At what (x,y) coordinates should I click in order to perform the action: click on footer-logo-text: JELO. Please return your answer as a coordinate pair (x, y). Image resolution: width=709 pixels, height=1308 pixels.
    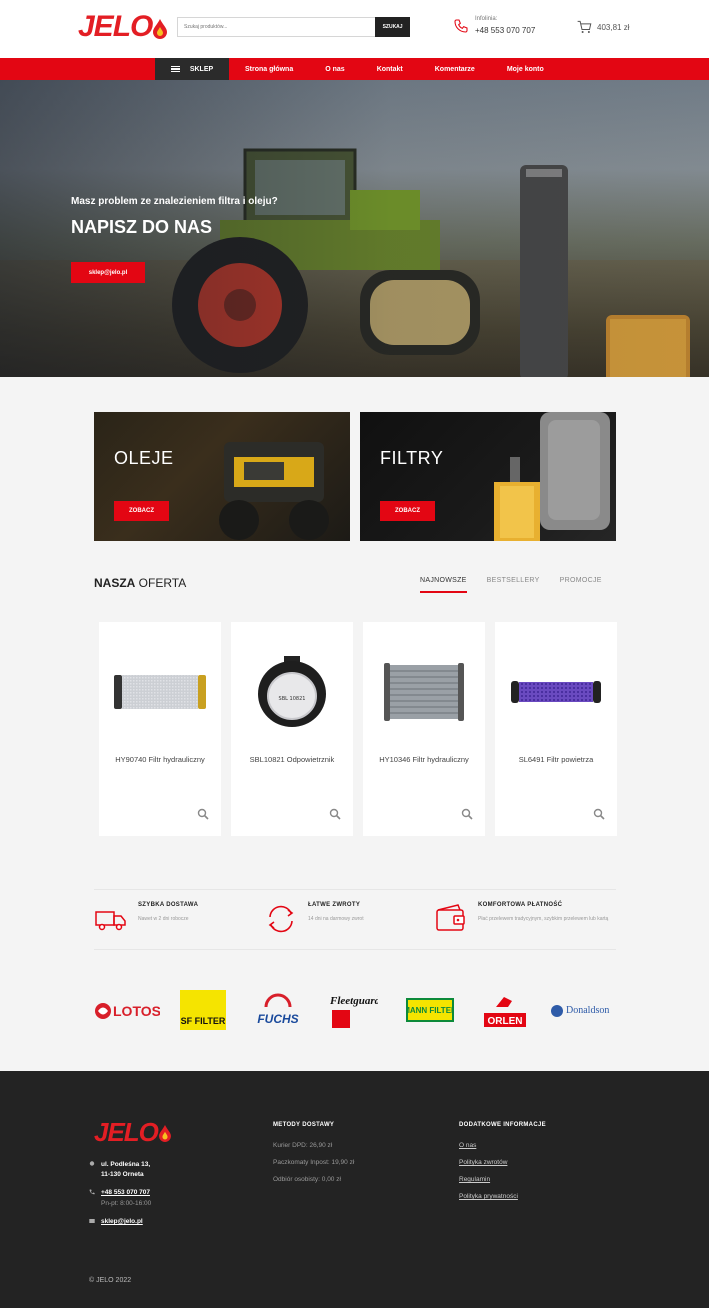
    Looking at the image, I should click on (126, 1132).